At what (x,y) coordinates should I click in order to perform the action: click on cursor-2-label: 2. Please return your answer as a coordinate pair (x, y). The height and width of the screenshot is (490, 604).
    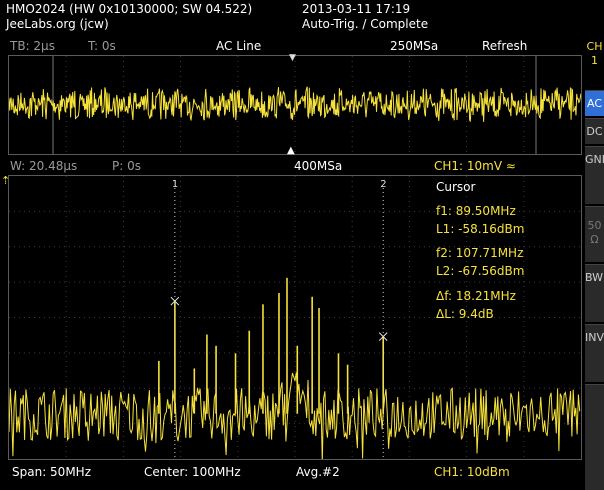
    Looking at the image, I should click on (383, 184).